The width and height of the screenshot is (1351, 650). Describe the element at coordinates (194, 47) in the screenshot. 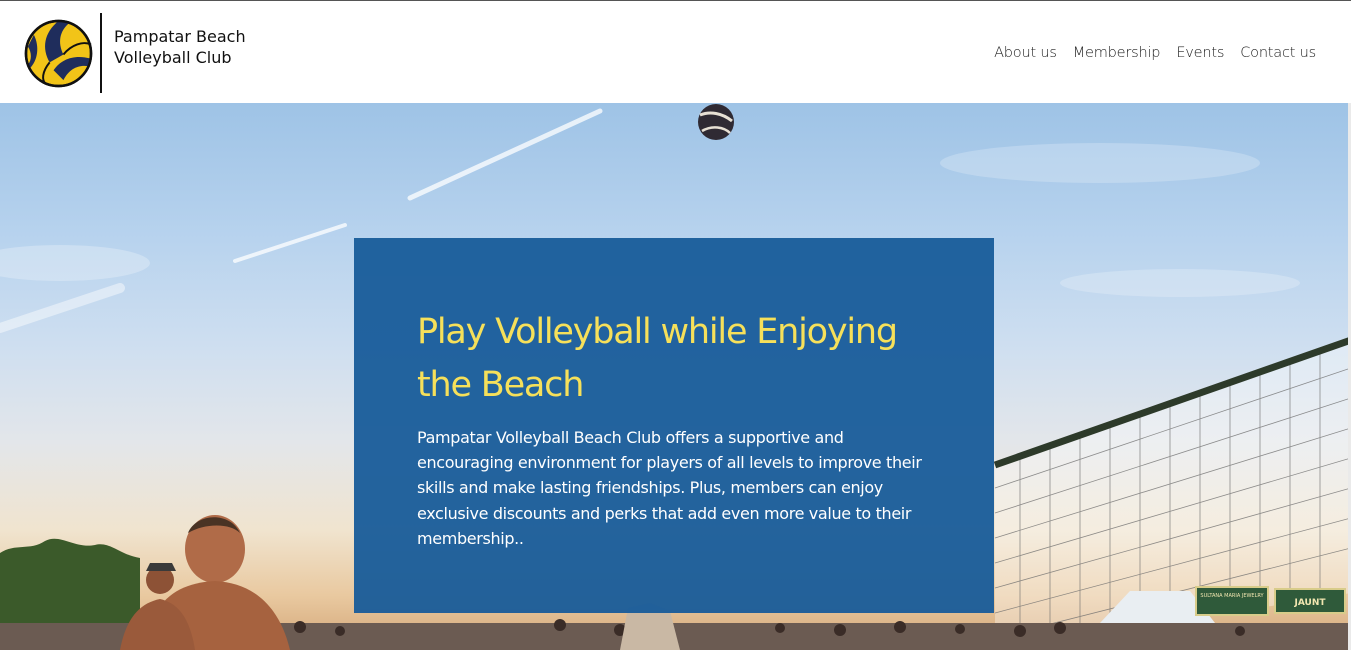

I see `brand-name: Pampatar Beach Volleyball Club` at that location.